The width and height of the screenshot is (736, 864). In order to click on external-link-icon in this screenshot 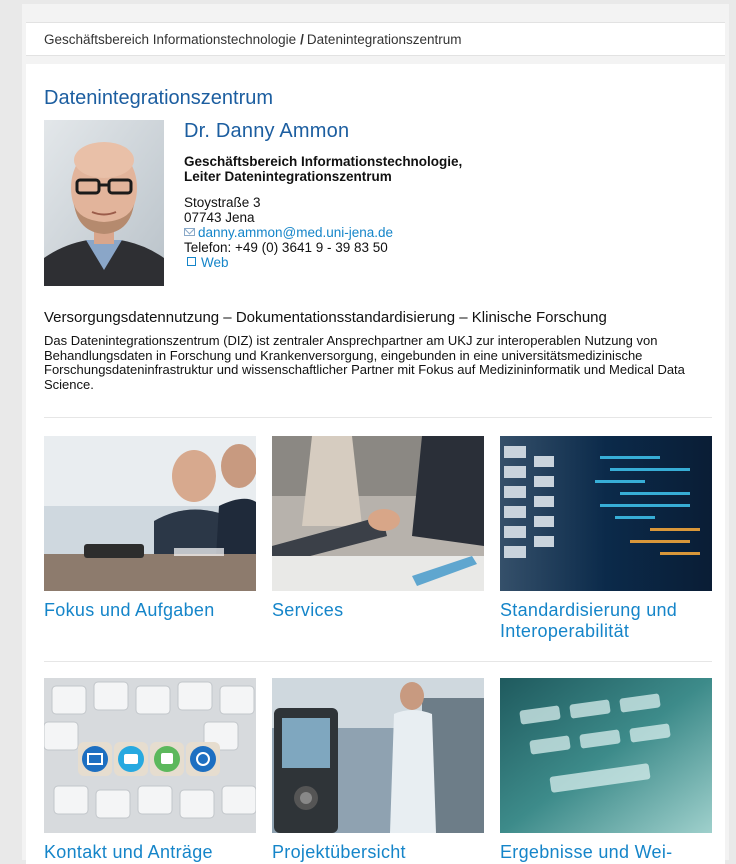, I will do `click(191, 261)`.